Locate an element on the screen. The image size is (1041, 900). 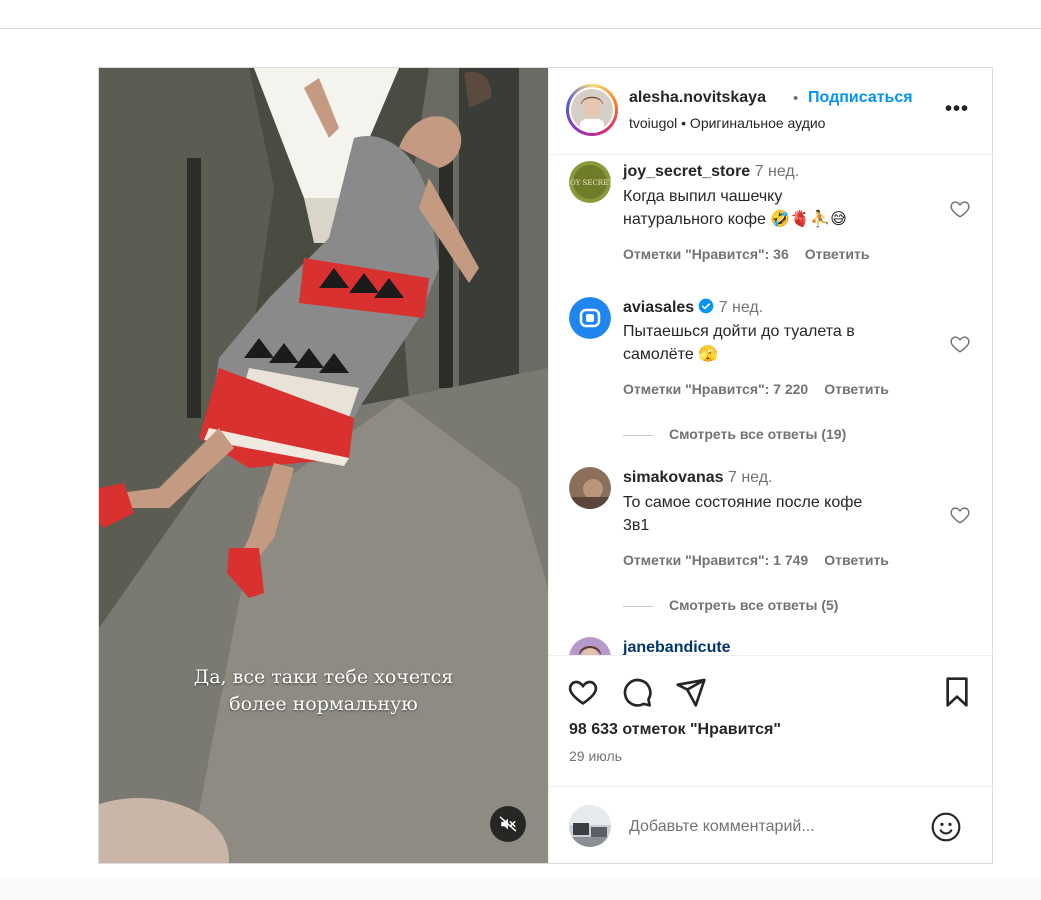
bookmark-icon is located at coordinates (957, 692).